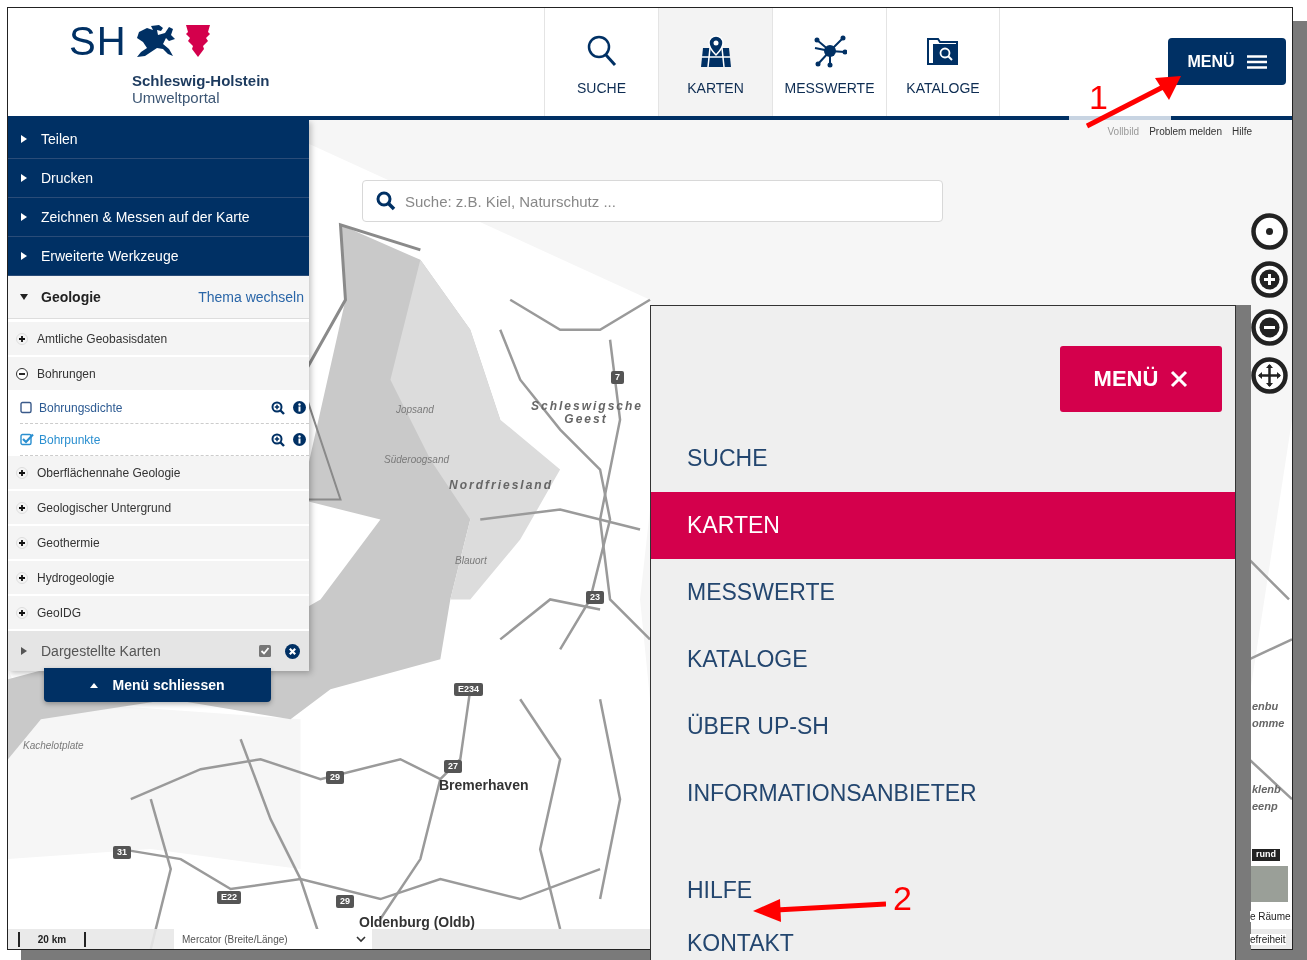 The width and height of the screenshot is (1307, 960). I want to click on menu-item: MESSWERTE, so click(743, 592).